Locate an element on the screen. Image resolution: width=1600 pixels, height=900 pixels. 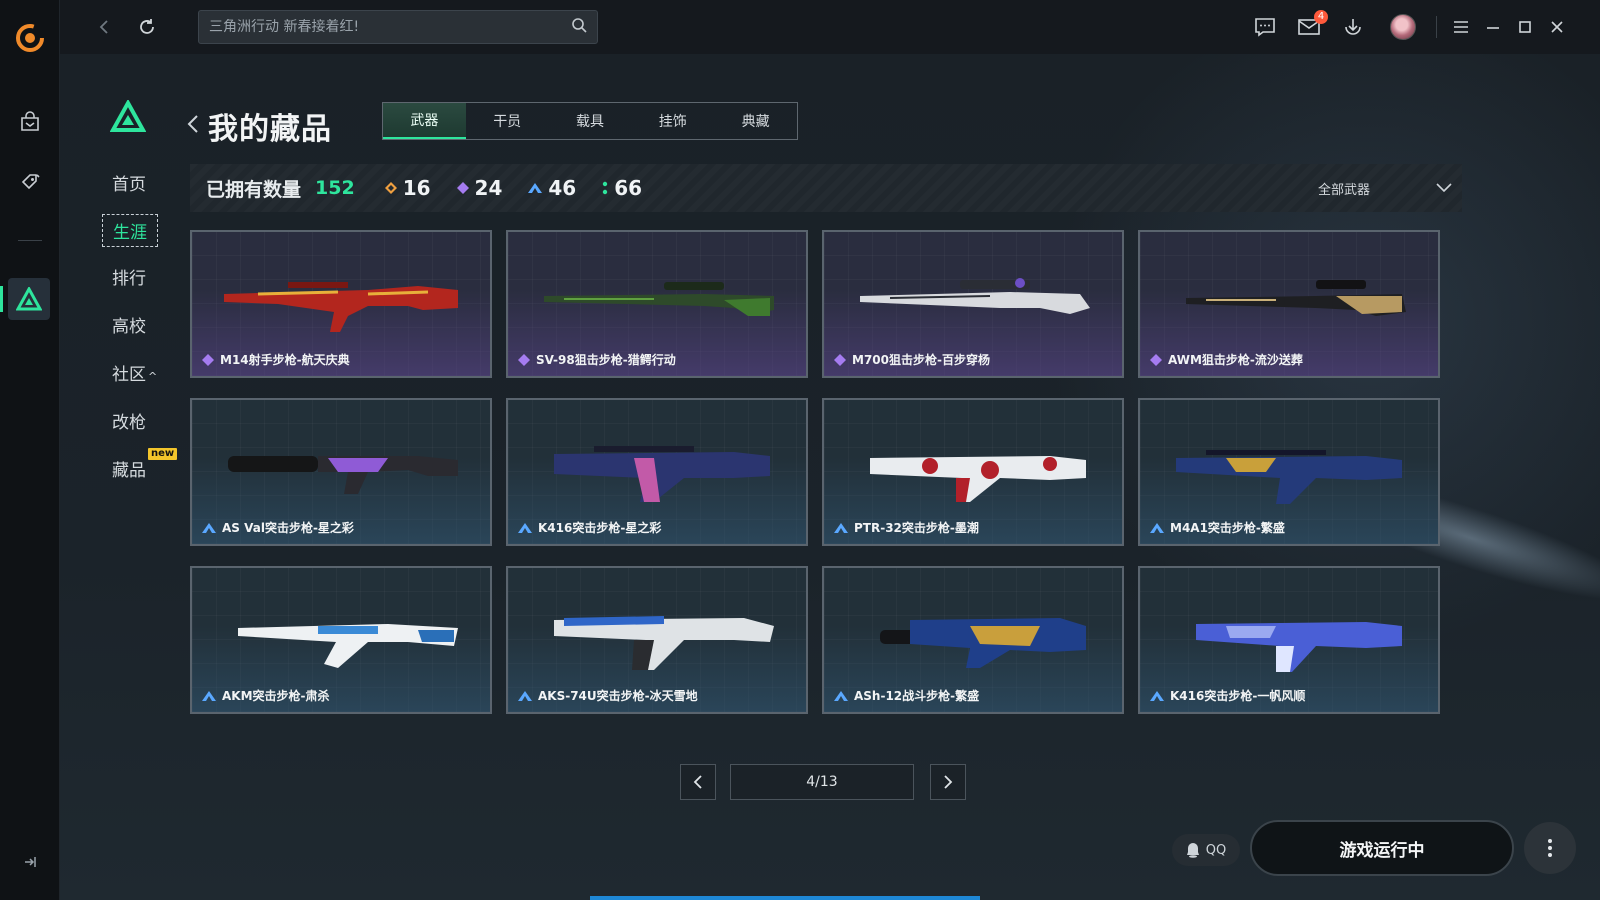
tier-stat-blue: 46 is located at coordinates (552, 188).